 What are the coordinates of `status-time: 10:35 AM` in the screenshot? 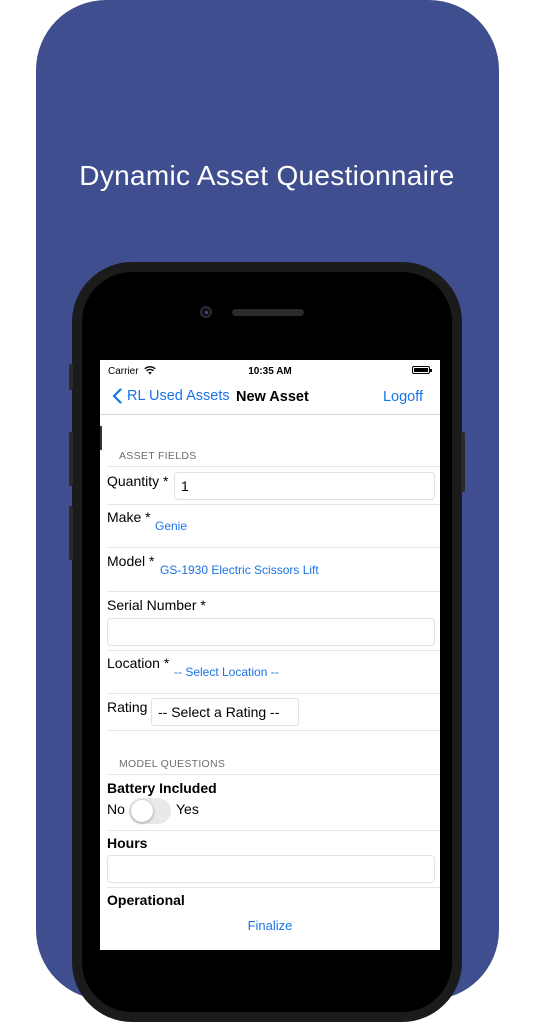 It's located at (270, 371).